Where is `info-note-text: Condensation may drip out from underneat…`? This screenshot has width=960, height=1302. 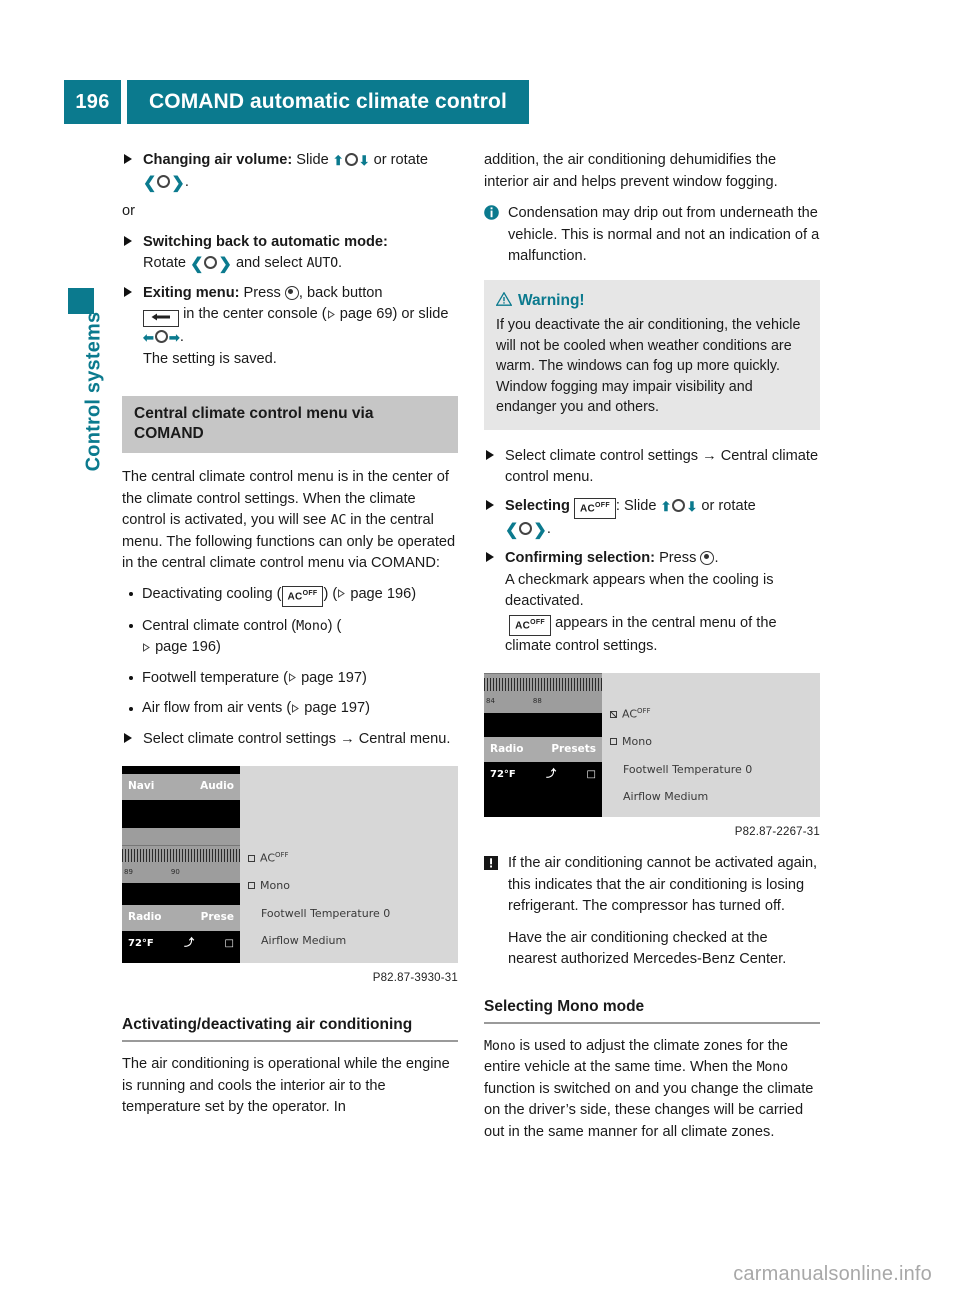 info-note-text: Condensation may drip out from underneat… is located at coordinates (664, 234).